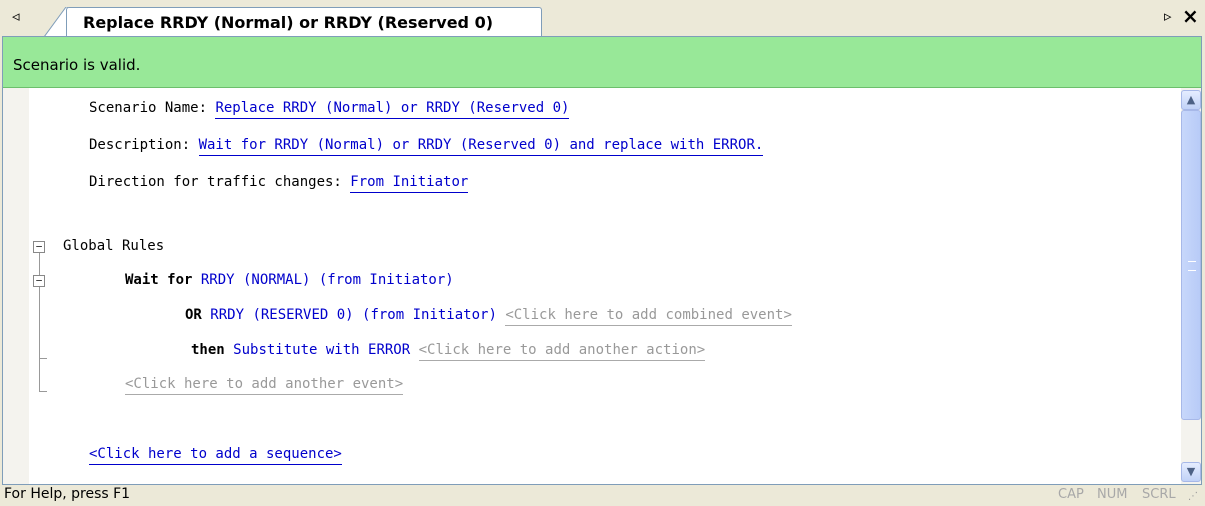 This screenshot has height=506, width=1205. What do you see at coordinates (1191, 100) in the screenshot?
I see `scroll-up-icon: ▲` at bounding box center [1191, 100].